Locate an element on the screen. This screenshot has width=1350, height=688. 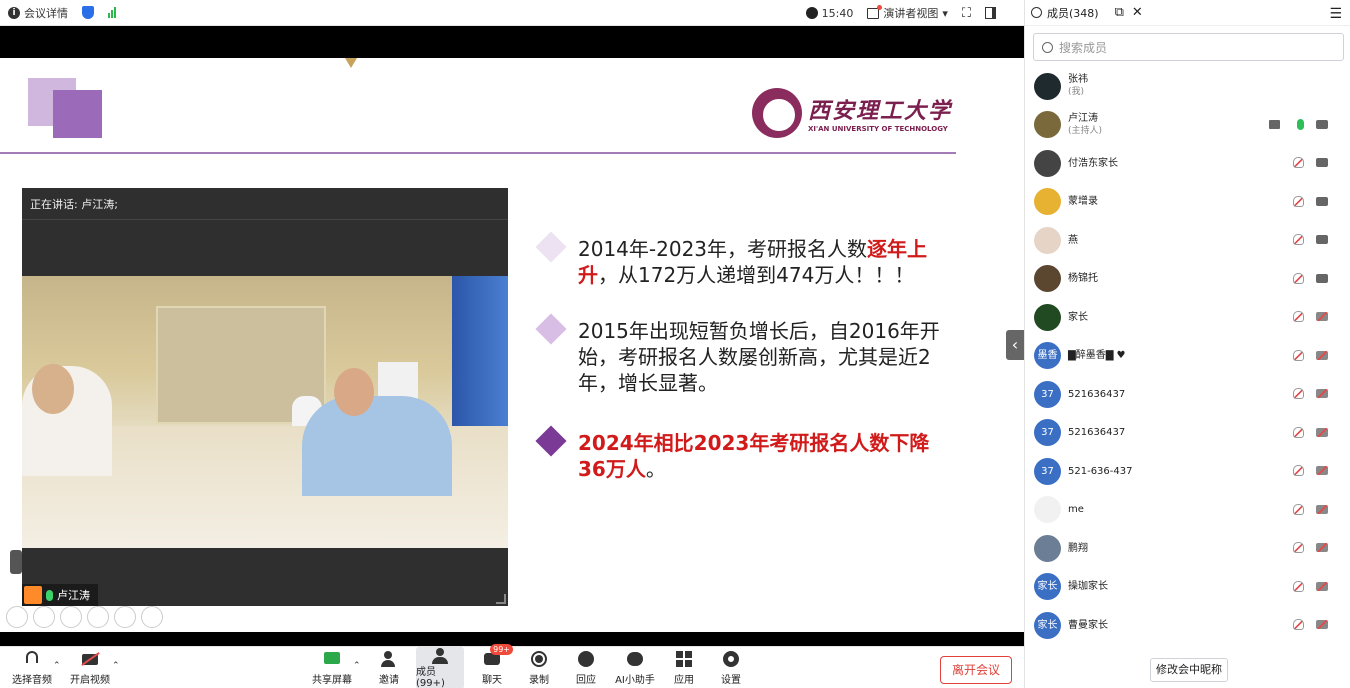
member-row: me is located at coordinates (1187, 510).